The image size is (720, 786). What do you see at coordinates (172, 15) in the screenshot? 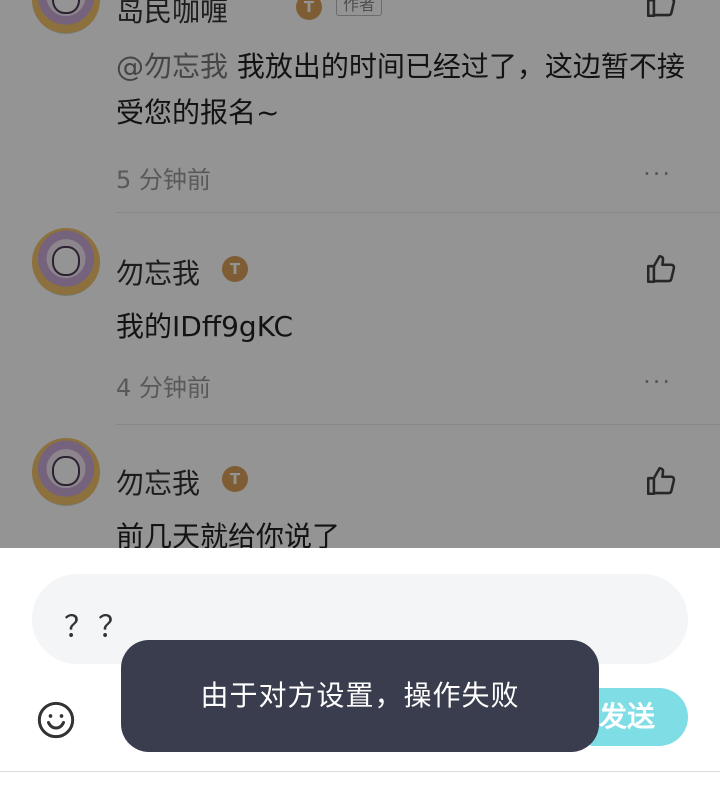
I see `comment-author-name: 岛民咖喱` at bounding box center [172, 15].